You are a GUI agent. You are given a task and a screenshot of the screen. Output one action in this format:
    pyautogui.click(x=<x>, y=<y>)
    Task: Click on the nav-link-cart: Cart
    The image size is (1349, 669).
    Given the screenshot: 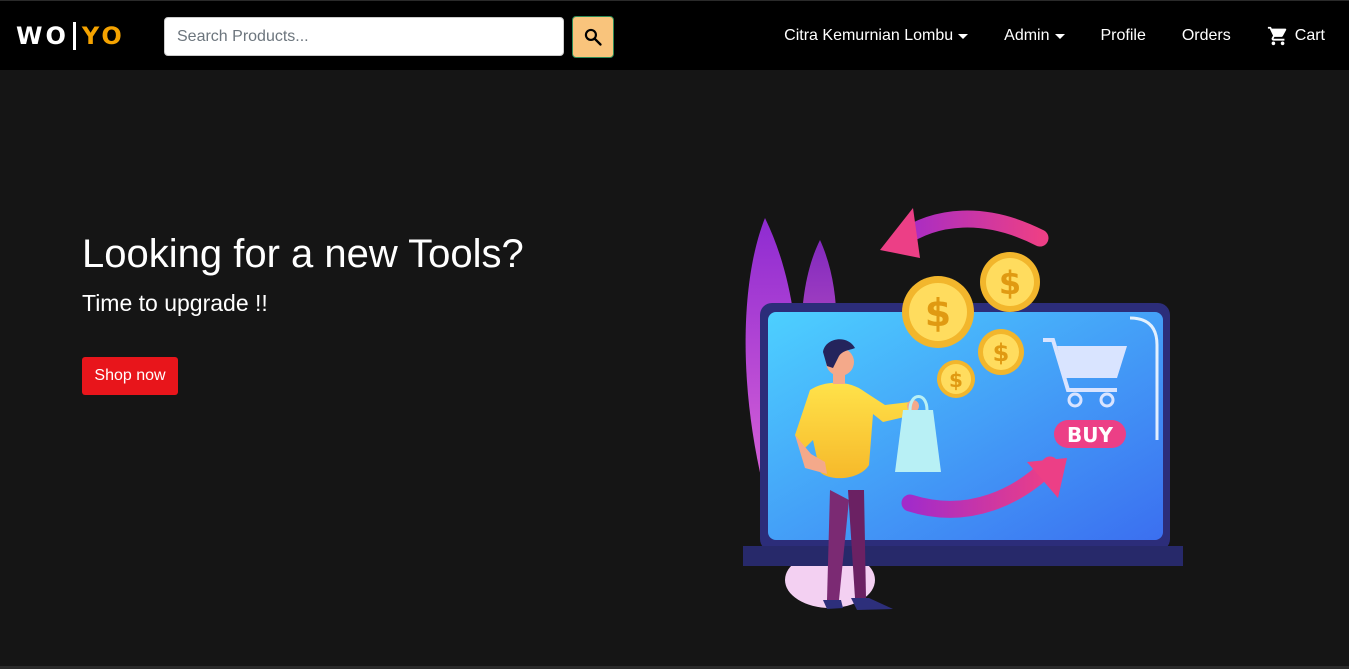 What is the action you would take?
    pyautogui.click(x=1296, y=36)
    